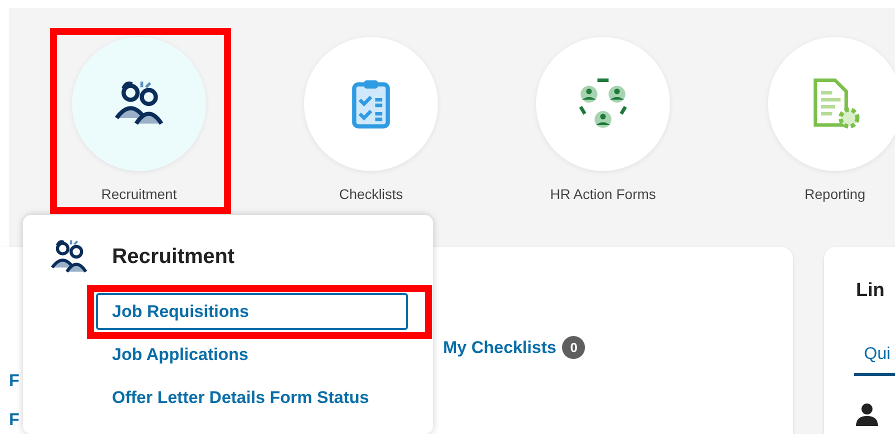 Image resolution: width=895 pixels, height=434 pixels. What do you see at coordinates (870, 291) in the screenshot?
I see `card-title: Lin` at bounding box center [870, 291].